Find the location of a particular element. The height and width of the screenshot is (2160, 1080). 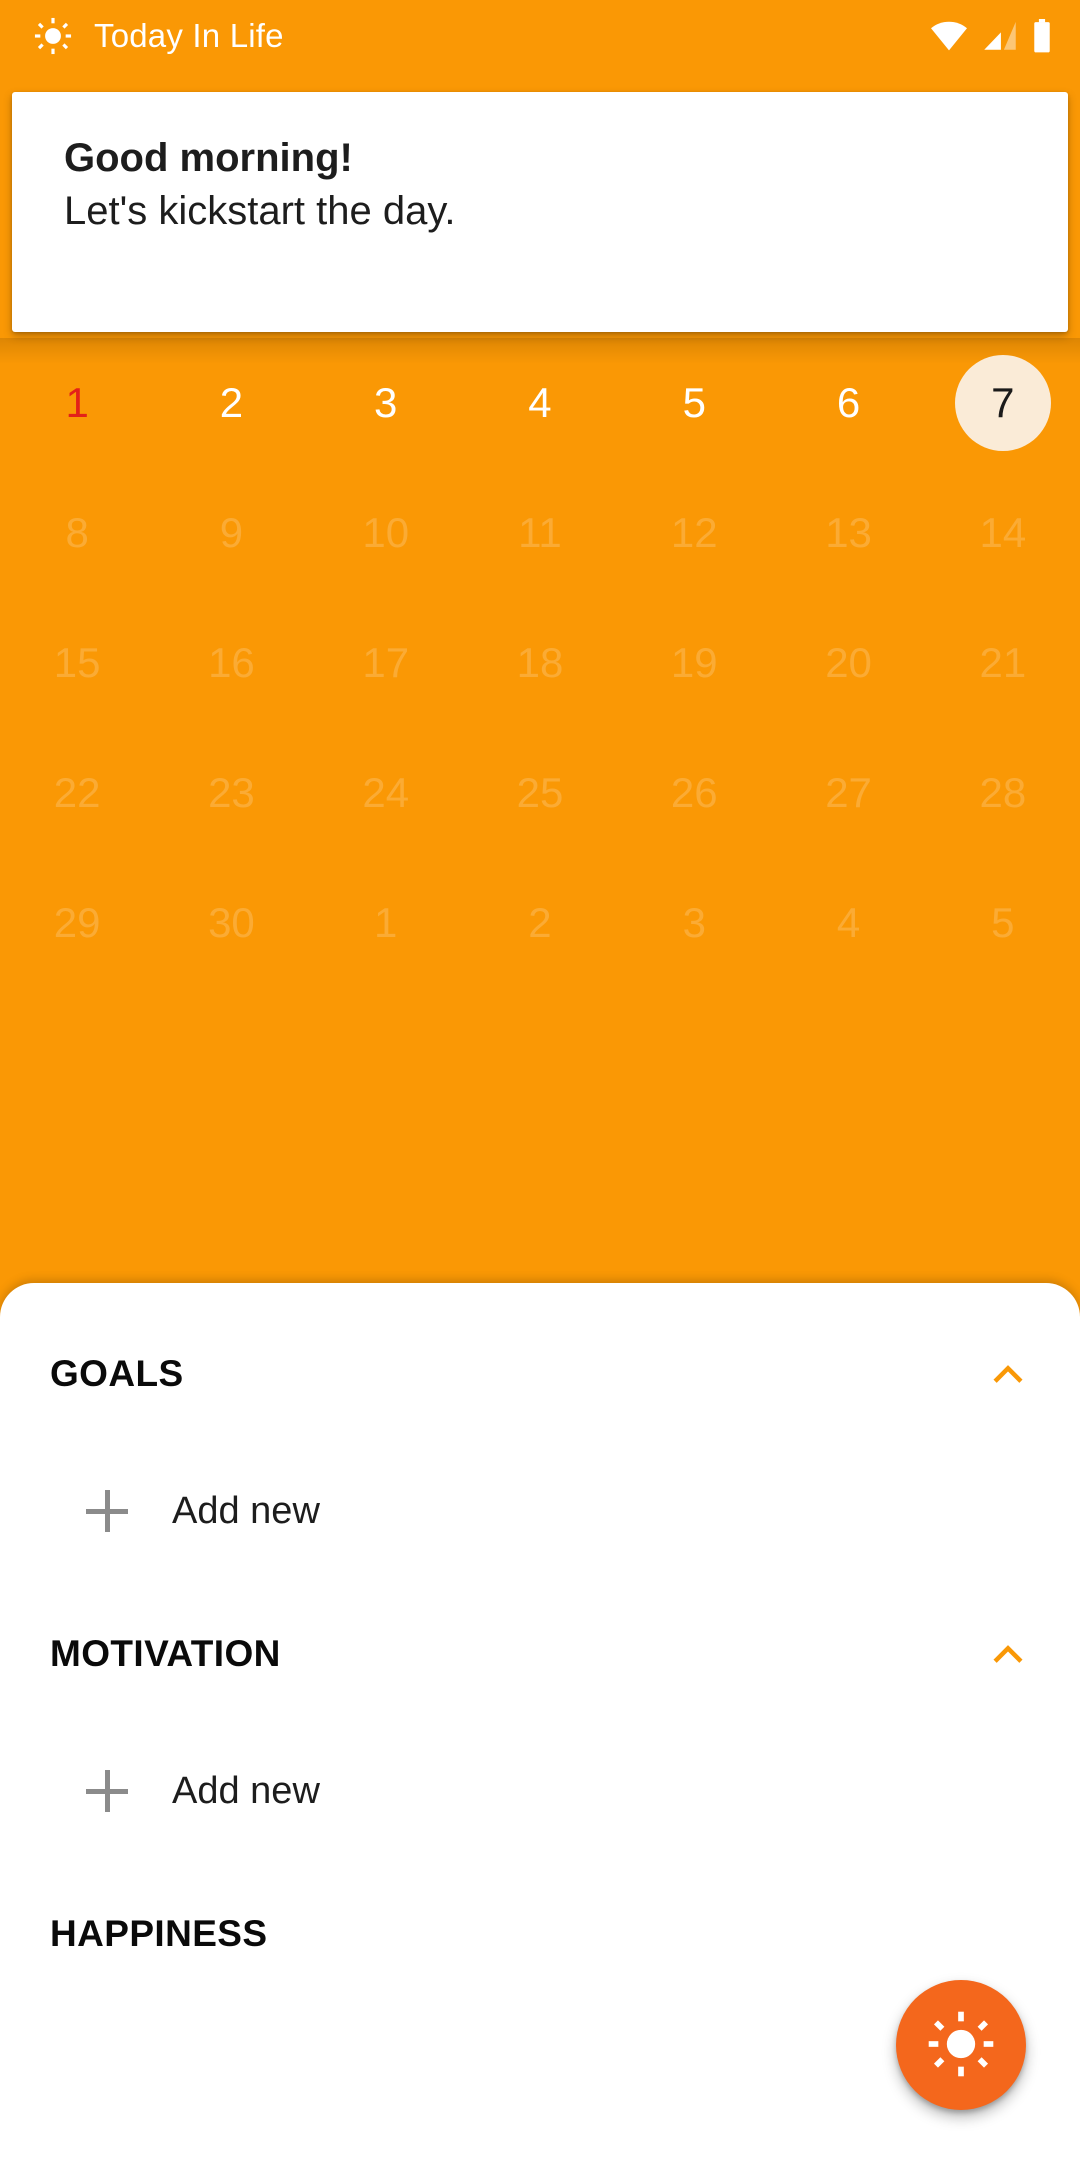

calendar-day-label: 26 is located at coordinates (694, 792).